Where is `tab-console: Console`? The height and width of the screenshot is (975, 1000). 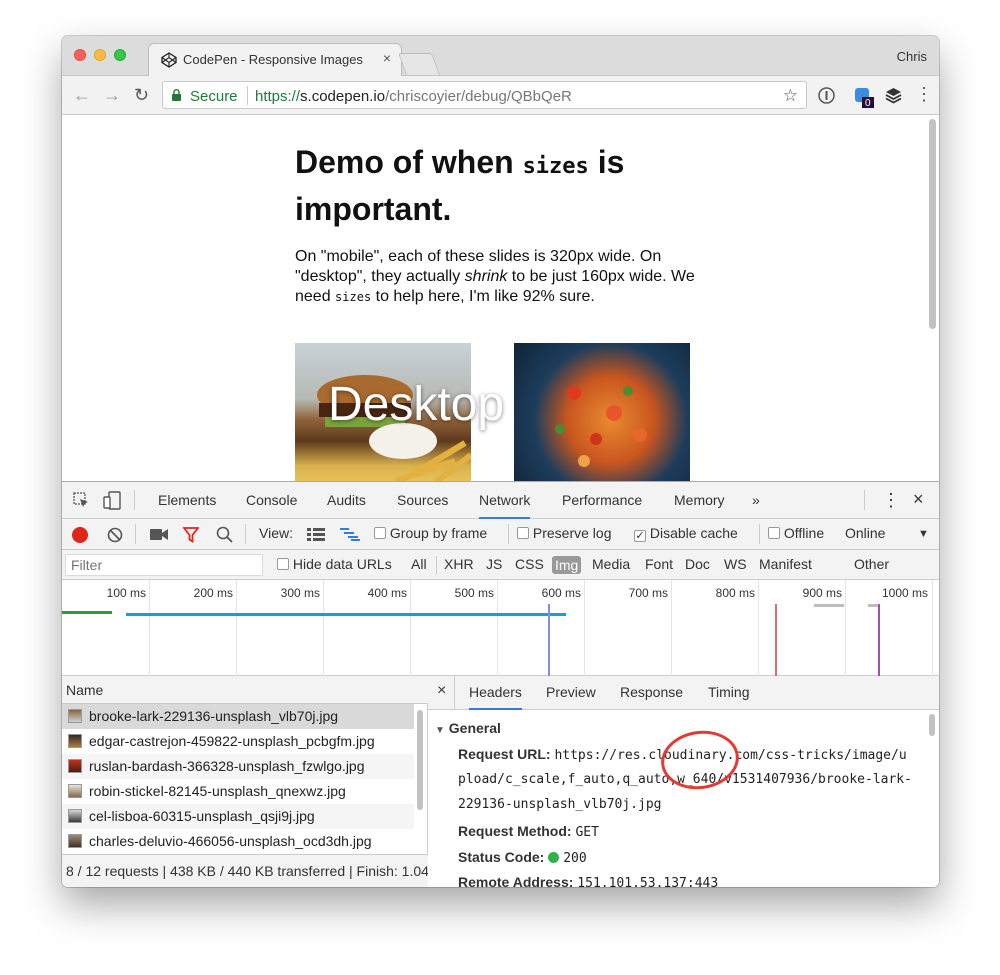
tab-console: Console is located at coordinates (271, 500).